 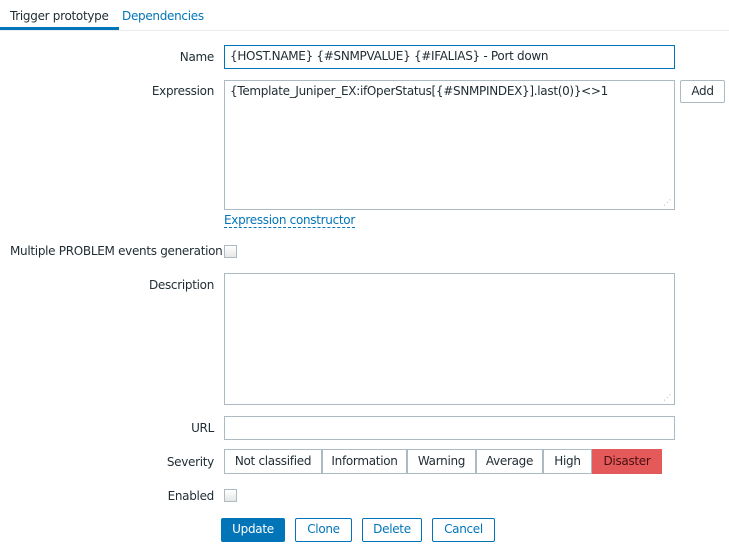 I want to click on update-button: Update, so click(x=253, y=530).